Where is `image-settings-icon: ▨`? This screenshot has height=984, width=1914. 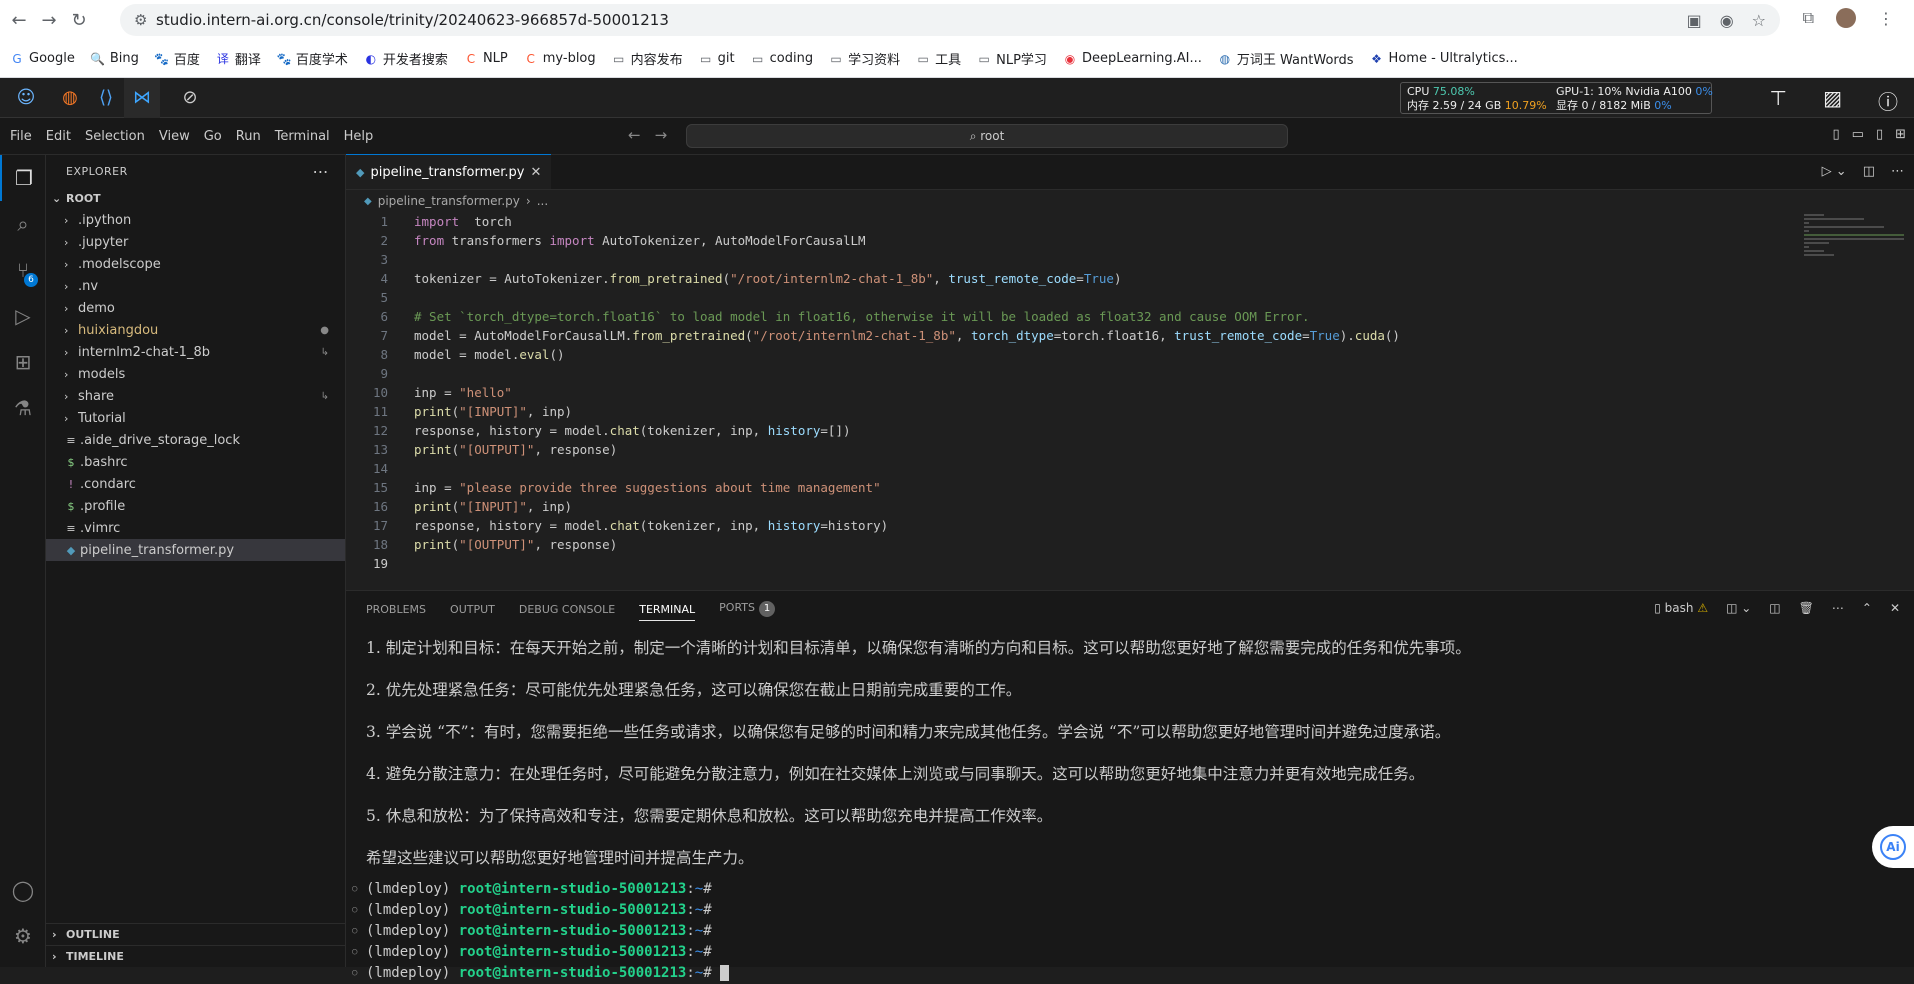 image-settings-icon: ▨ is located at coordinates (1832, 100).